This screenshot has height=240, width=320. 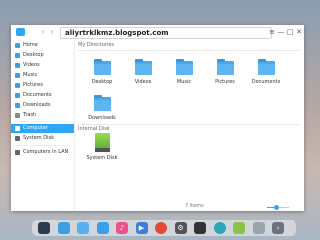 I want to click on sidebar-item-downloads: Downloads, so click(x=42, y=105).